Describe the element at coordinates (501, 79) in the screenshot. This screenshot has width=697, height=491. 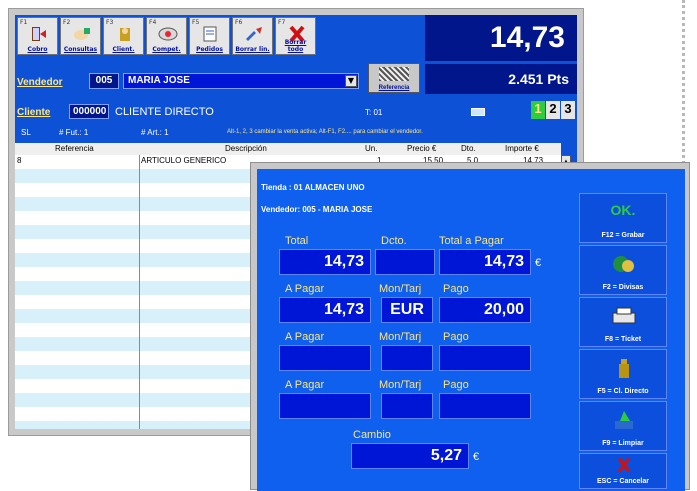
I see `points-display: 2.451 Pts` at that location.